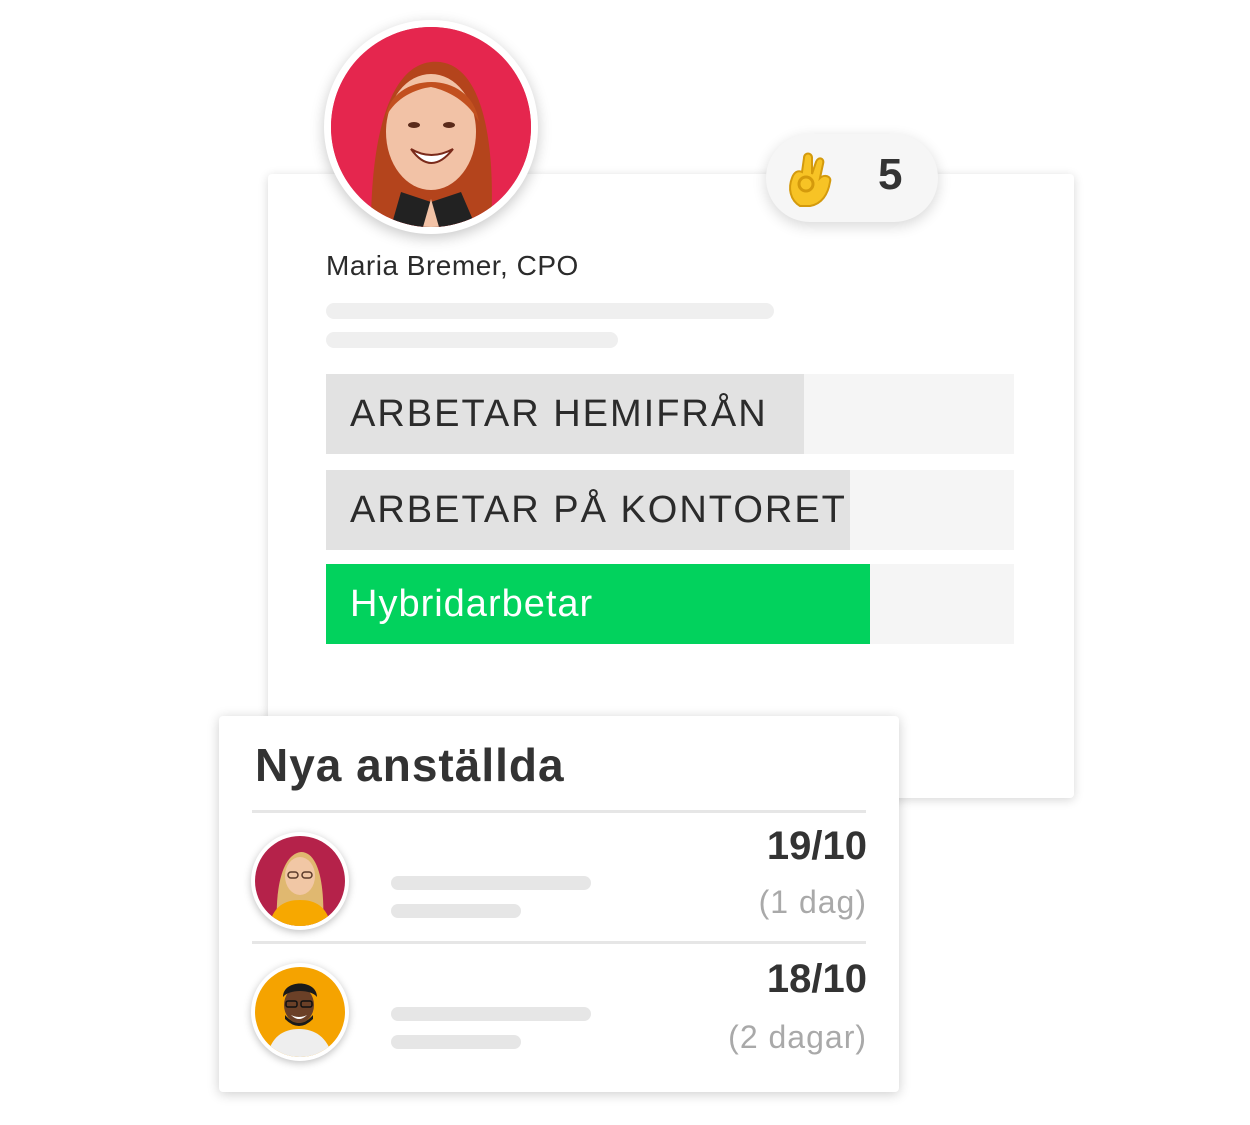  I want to click on man-avatar-icon, so click(300, 1012).